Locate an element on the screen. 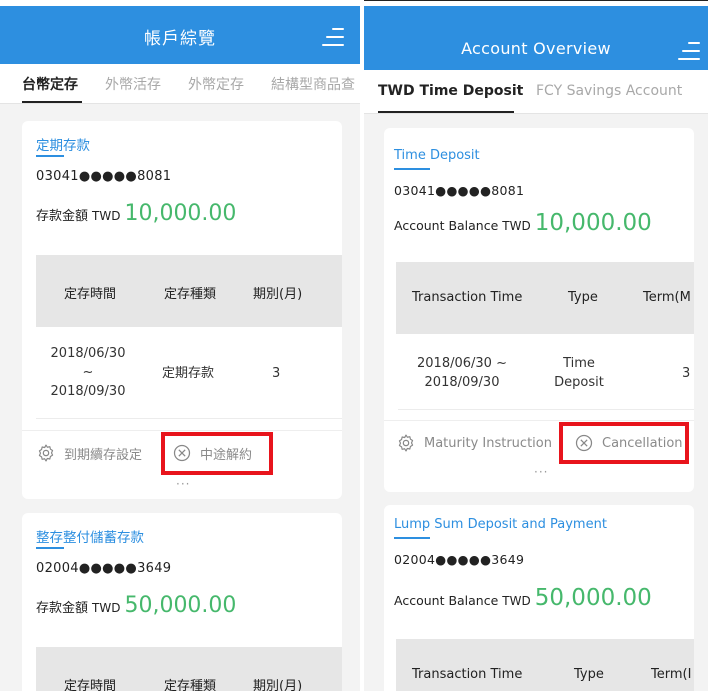  table-header: Transaction Time Type Term(M is located at coordinates (545, 298).